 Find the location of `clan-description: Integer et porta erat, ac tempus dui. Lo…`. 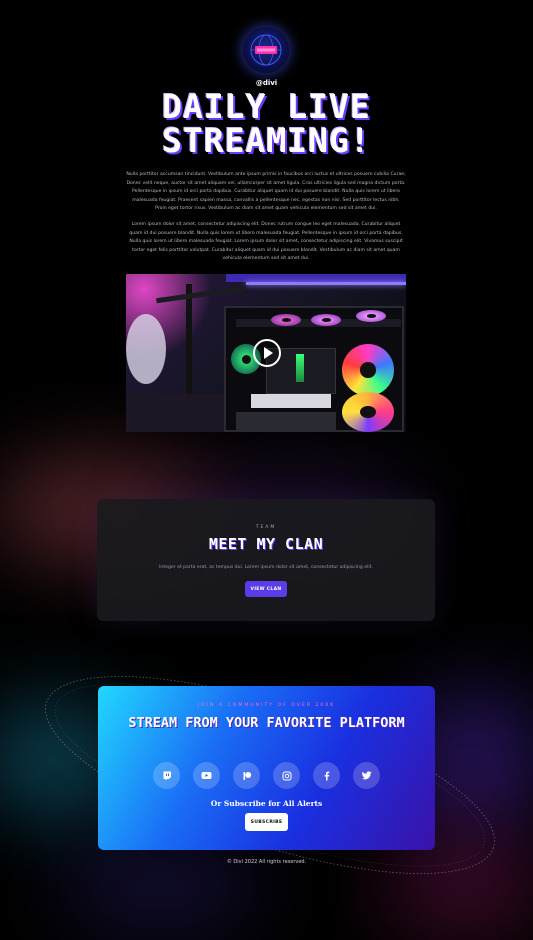

clan-description: Integer et porta erat, ac tempus dui. Lo… is located at coordinates (266, 567).